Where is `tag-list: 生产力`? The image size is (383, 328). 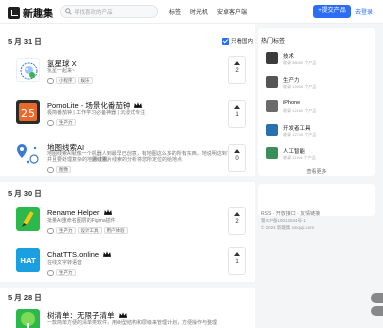 tag-list: 生产力 is located at coordinates (61, 272).